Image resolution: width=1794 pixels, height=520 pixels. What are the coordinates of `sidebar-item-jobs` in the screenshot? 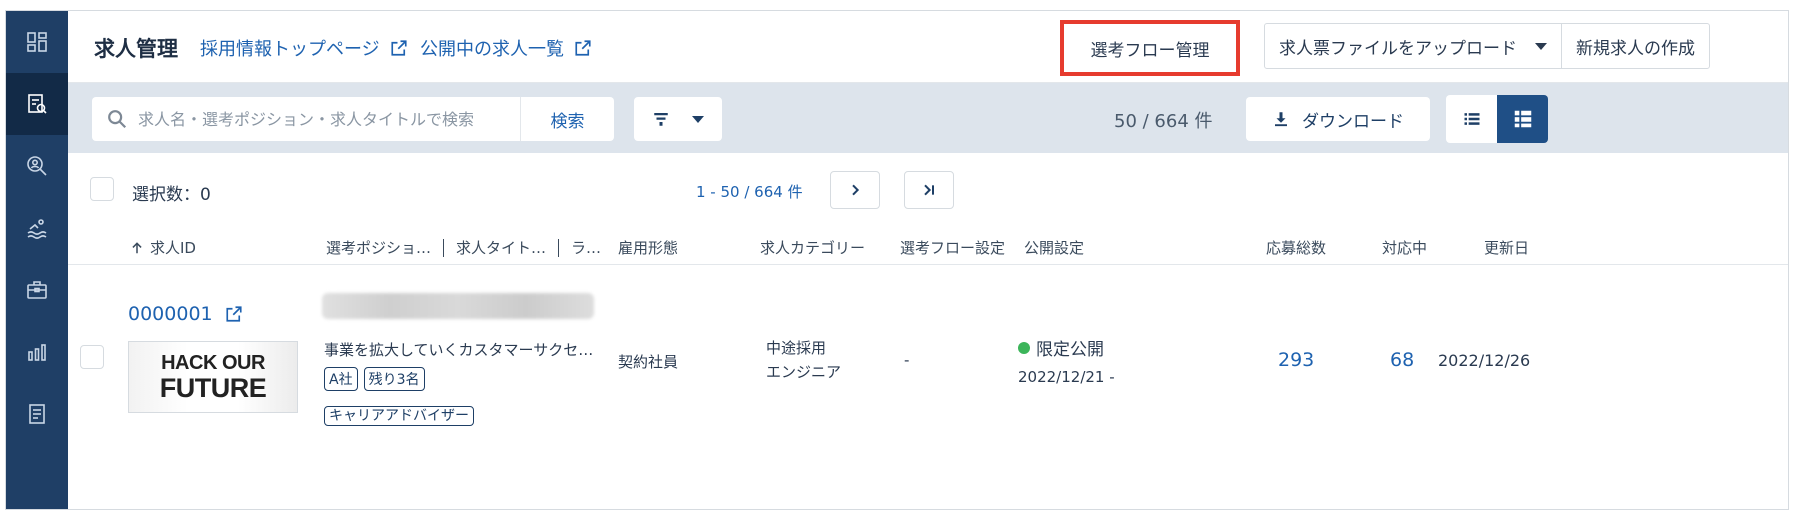 It's located at (37, 104).